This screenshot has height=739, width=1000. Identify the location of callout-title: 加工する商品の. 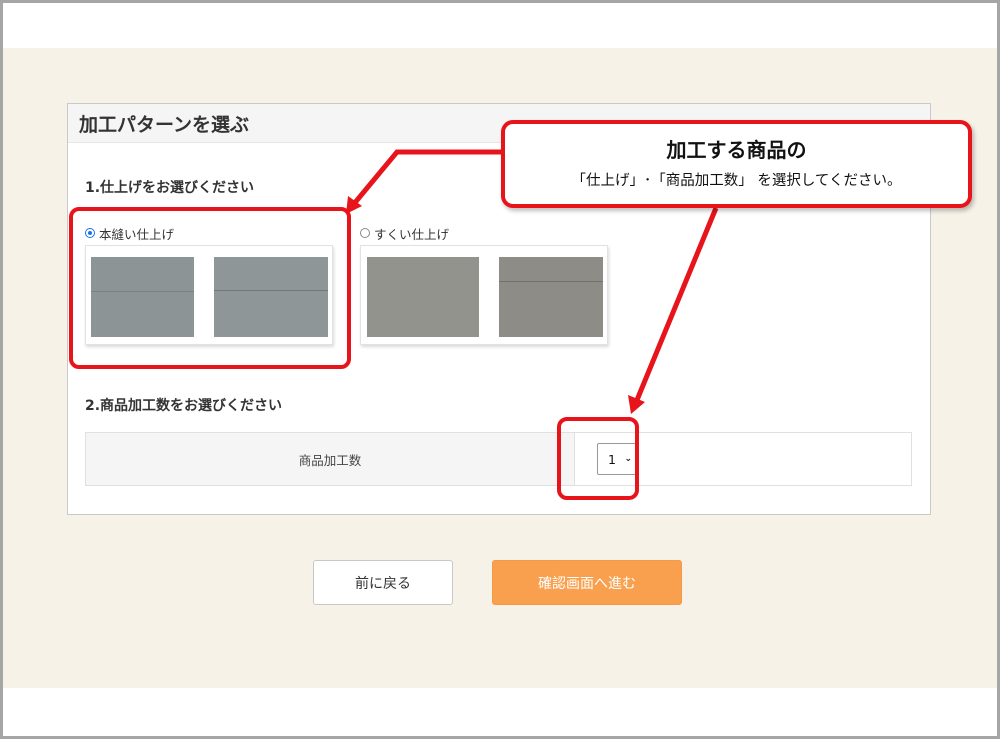
(736, 150).